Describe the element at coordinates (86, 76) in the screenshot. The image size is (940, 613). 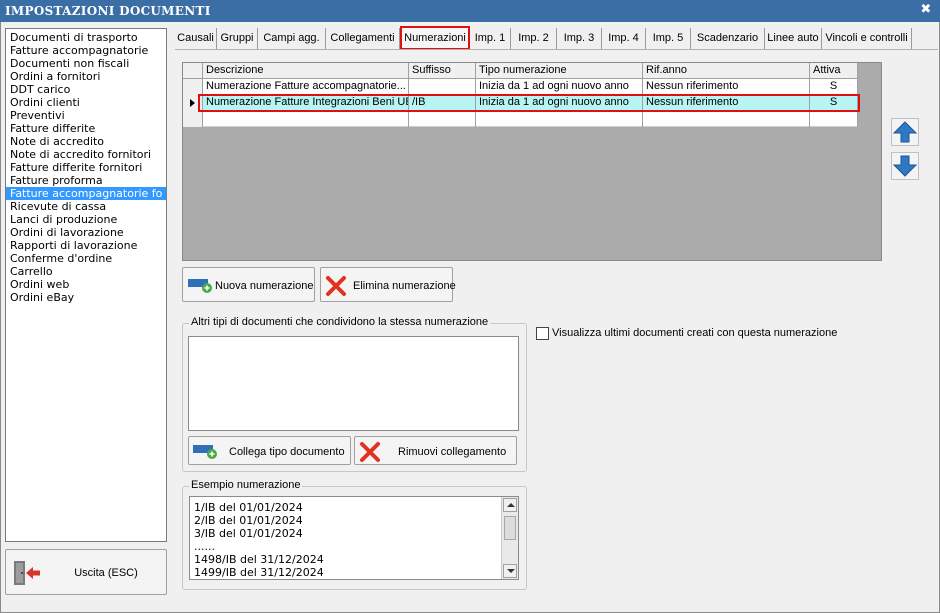
I see `doc-type-item: Ordini a fornitori` at that location.